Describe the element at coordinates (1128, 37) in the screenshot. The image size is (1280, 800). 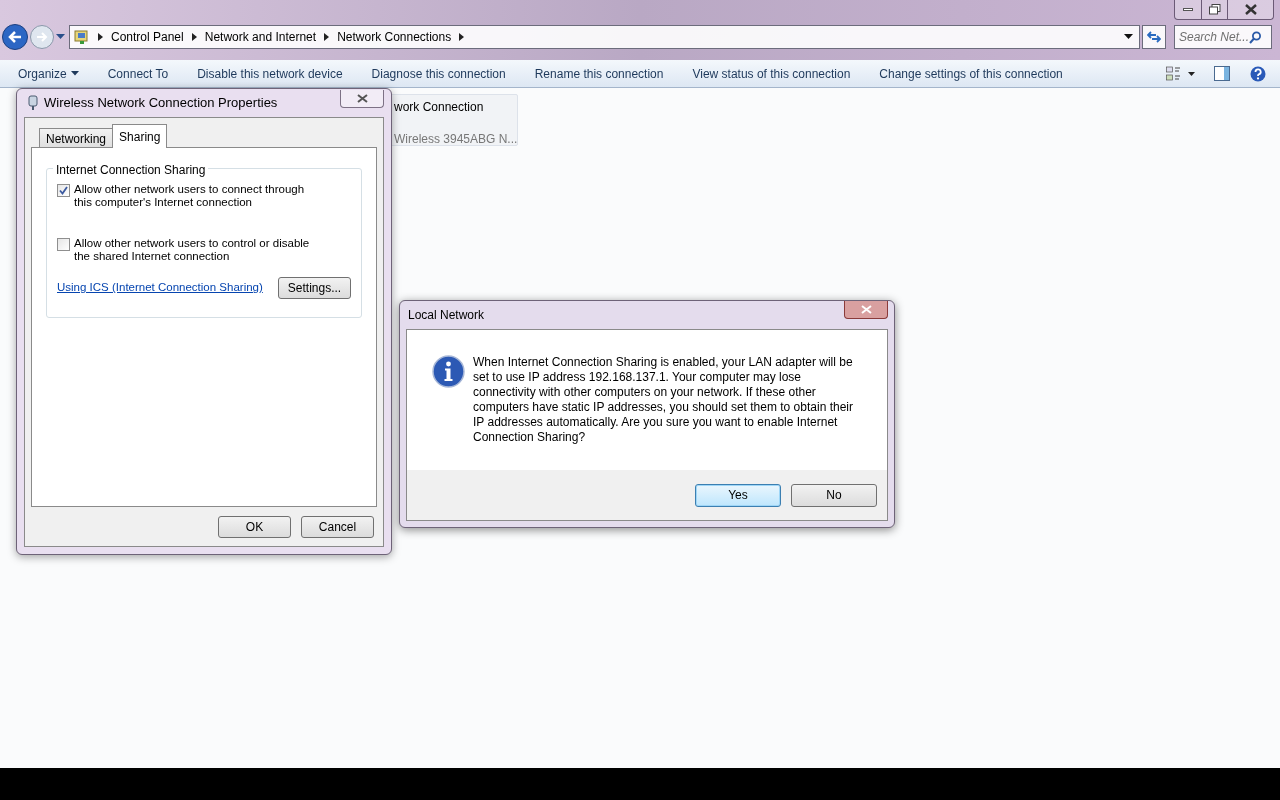
I see `dropdown-icon` at that location.